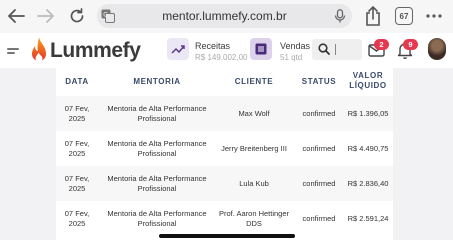  Describe the element at coordinates (254, 81) in the screenshot. I see `column-header-cliente: CLIENTE` at that location.